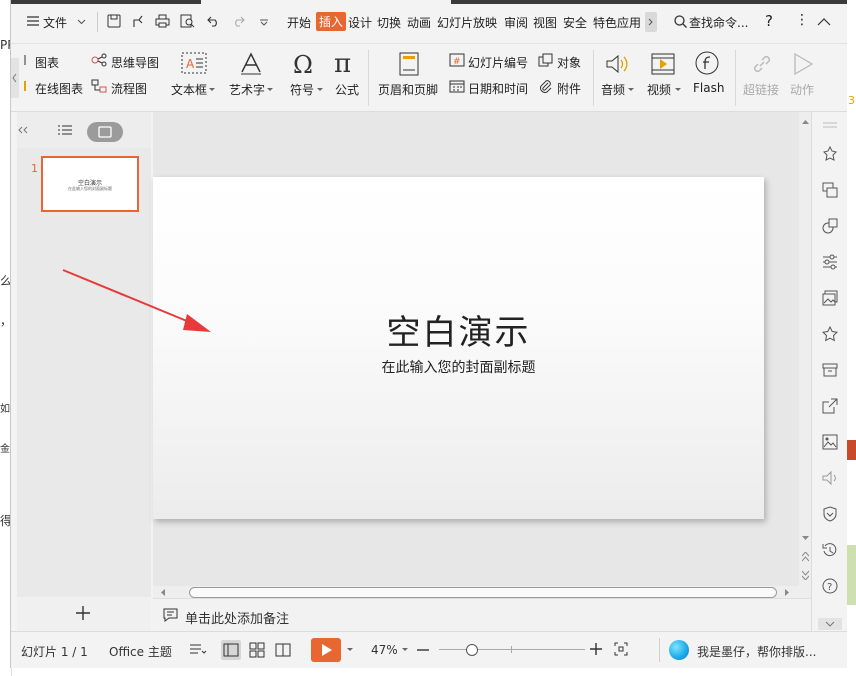 The height and width of the screenshot is (676, 856). I want to click on shapes-icon, so click(830, 226).